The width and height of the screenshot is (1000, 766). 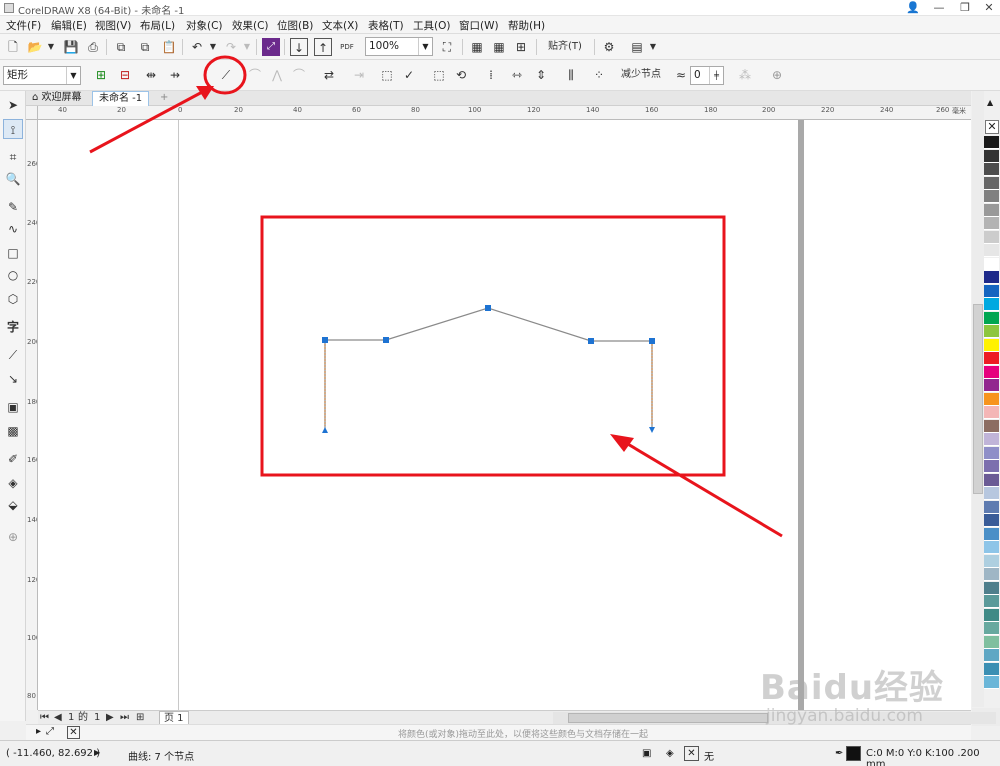 What do you see at coordinates (175, 75) in the screenshot?
I see `break-curve-icon: ⇸` at bounding box center [175, 75].